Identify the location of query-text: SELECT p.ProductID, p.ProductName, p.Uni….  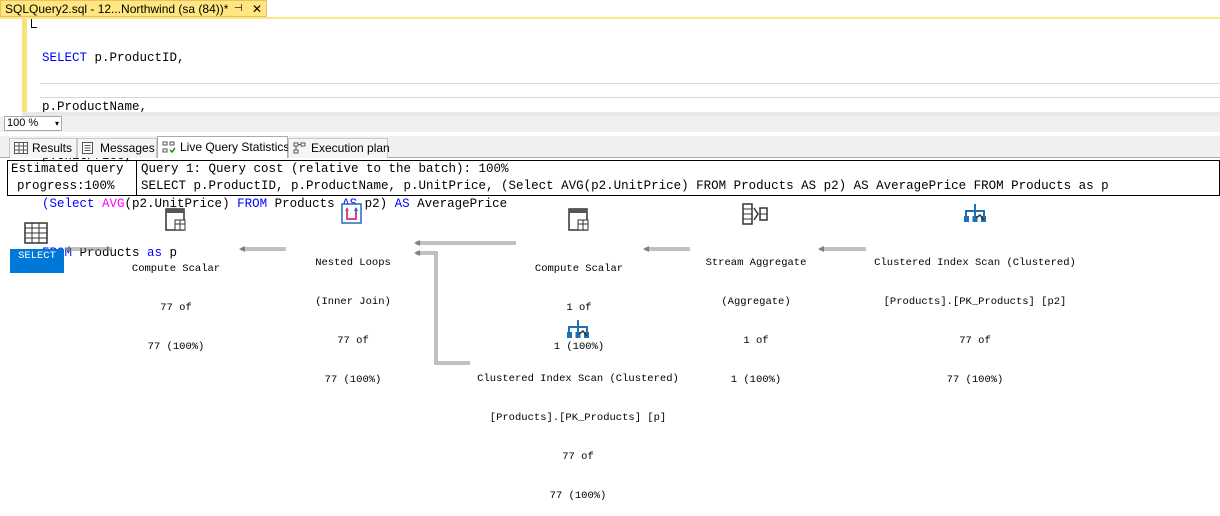
(625, 186).